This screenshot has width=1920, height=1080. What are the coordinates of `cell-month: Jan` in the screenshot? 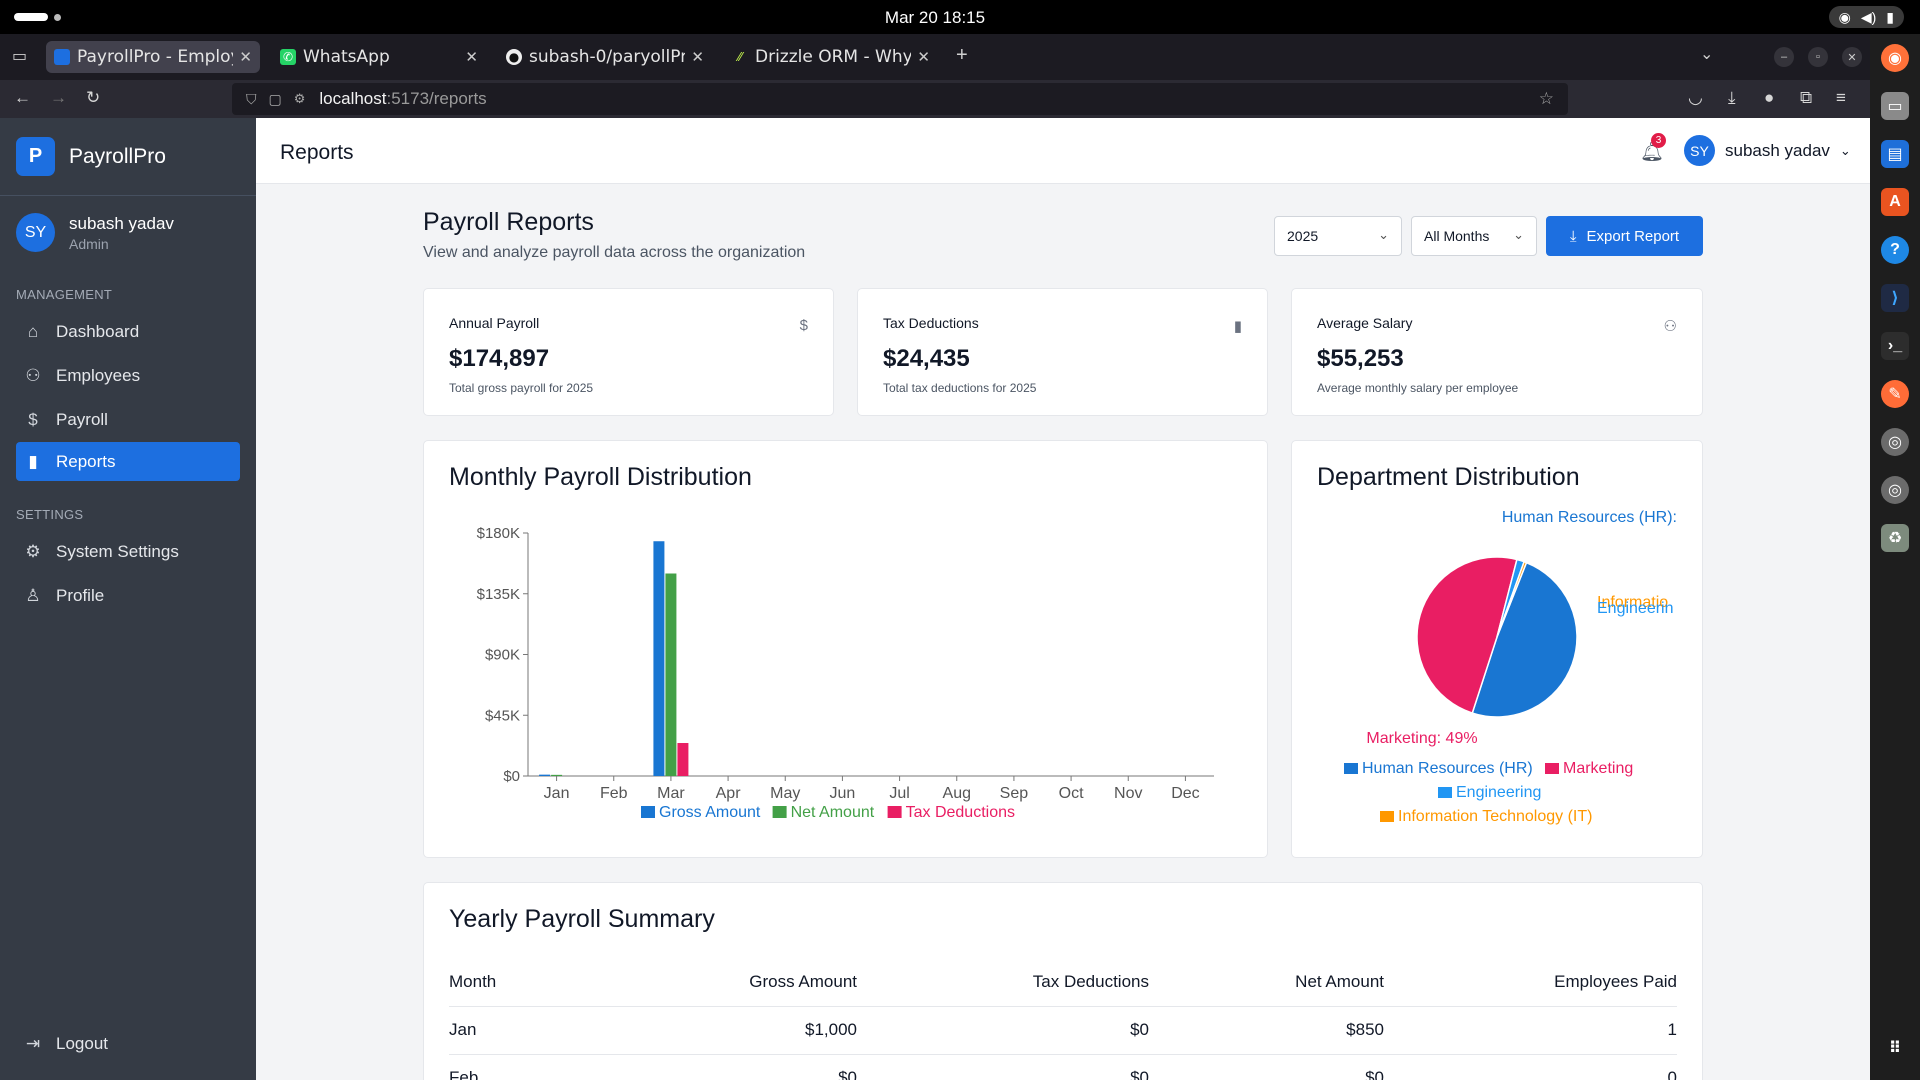 It's located at (509, 1030).